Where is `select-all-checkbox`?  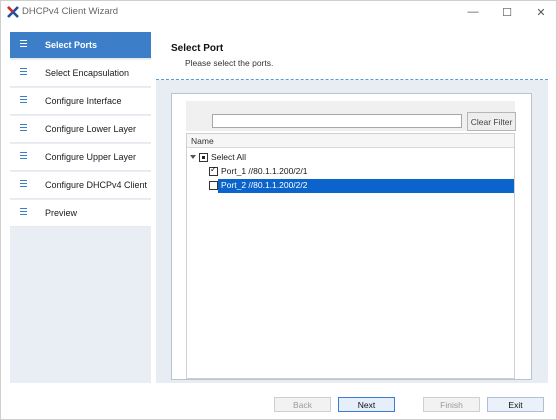 select-all-checkbox is located at coordinates (203, 157).